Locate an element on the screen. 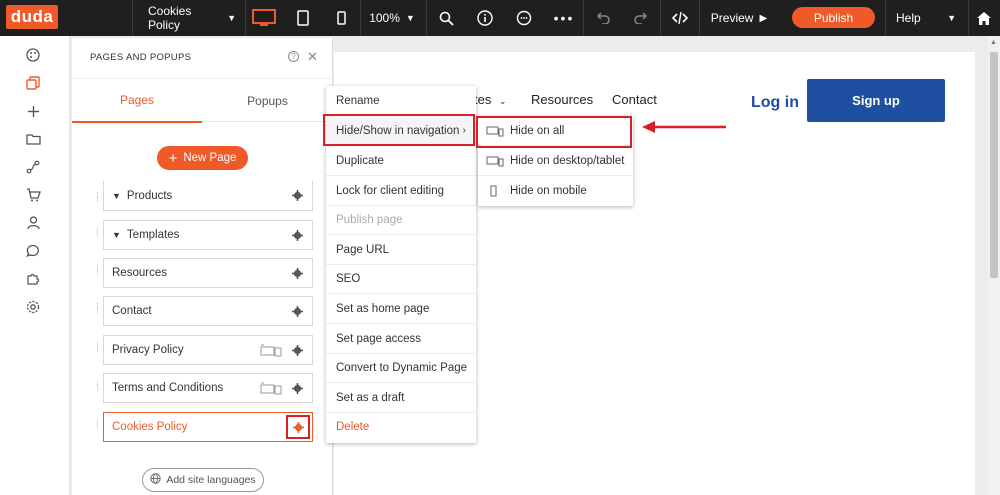 The height and width of the screenshot is (495, 1000). add-element-icon is located at coordinates (33, 111).